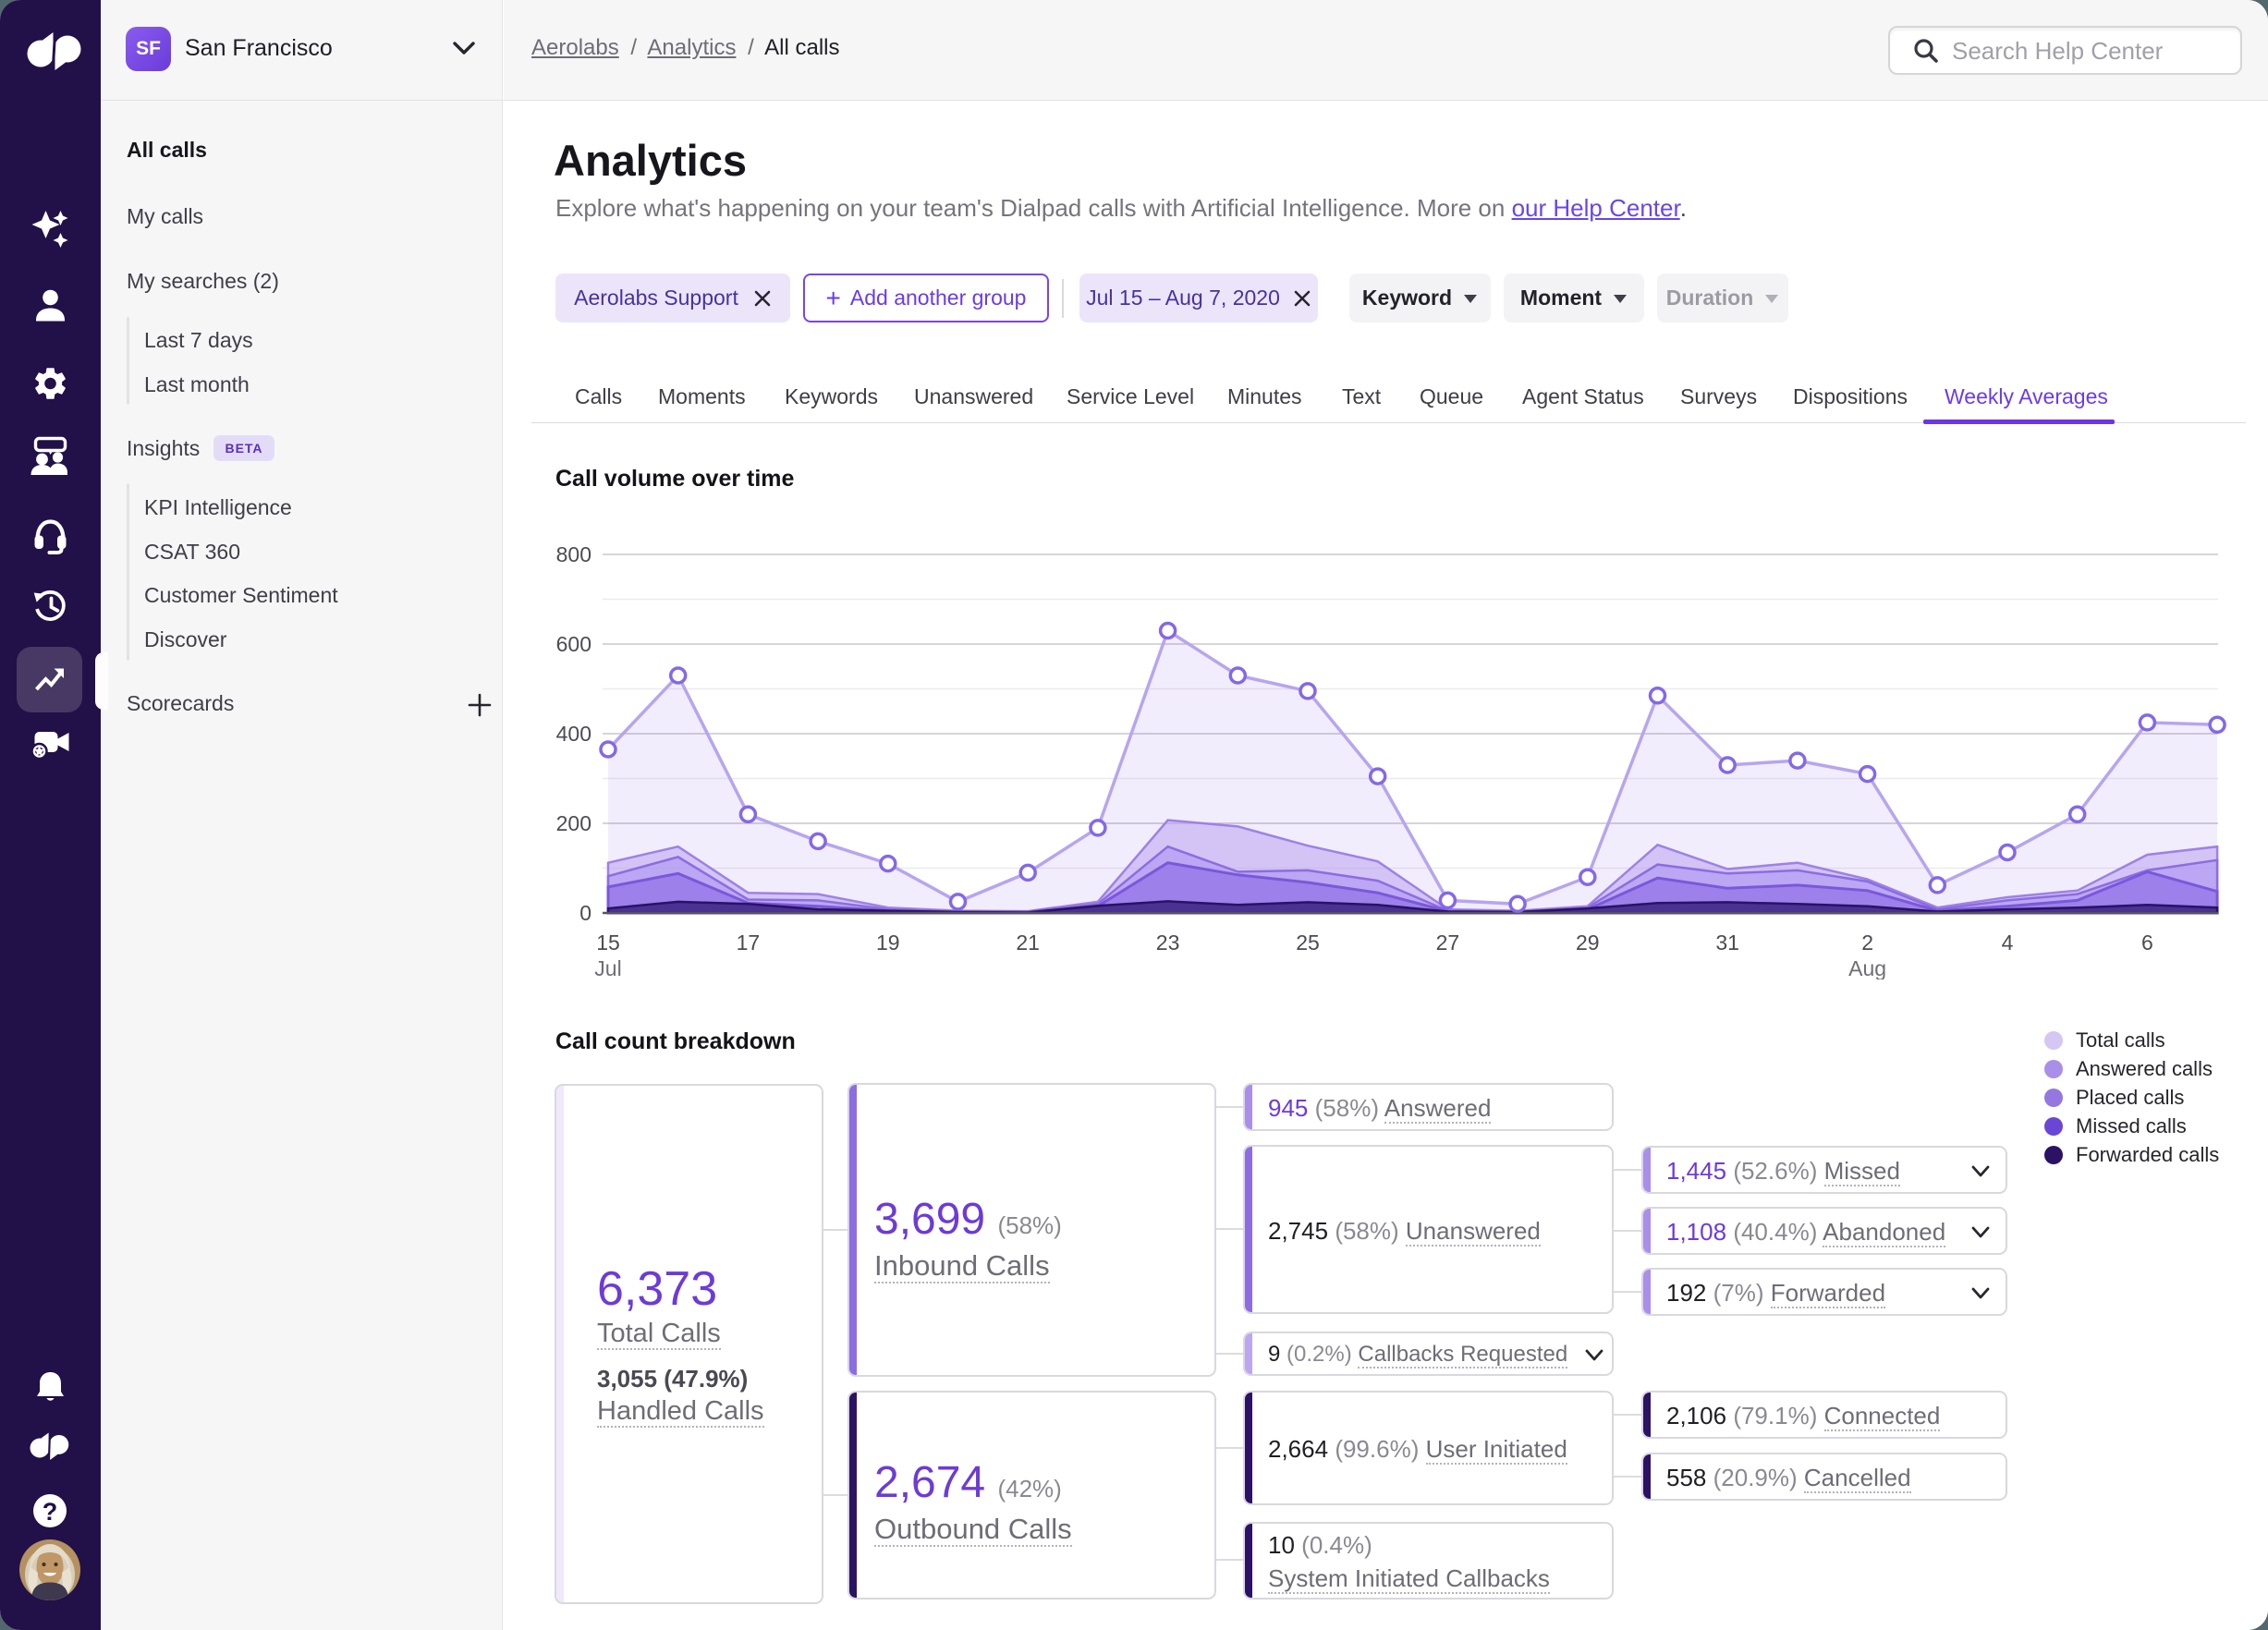  I want to click on svg-text: 4, so click(2008, 943).